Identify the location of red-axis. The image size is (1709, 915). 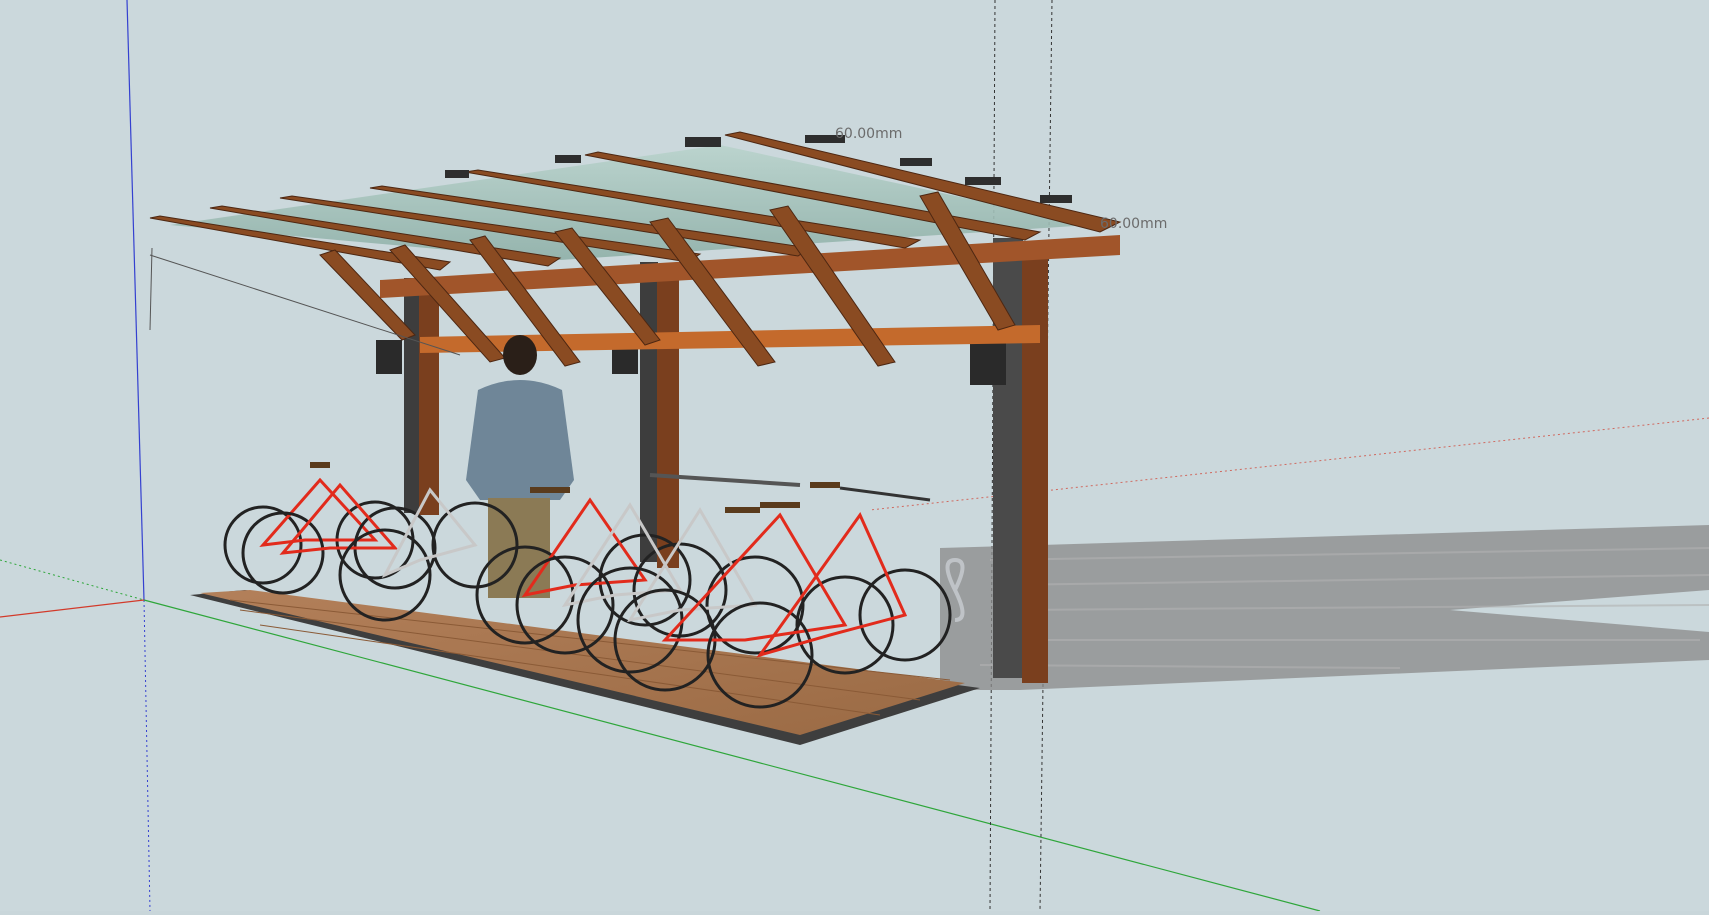
(72, 608).